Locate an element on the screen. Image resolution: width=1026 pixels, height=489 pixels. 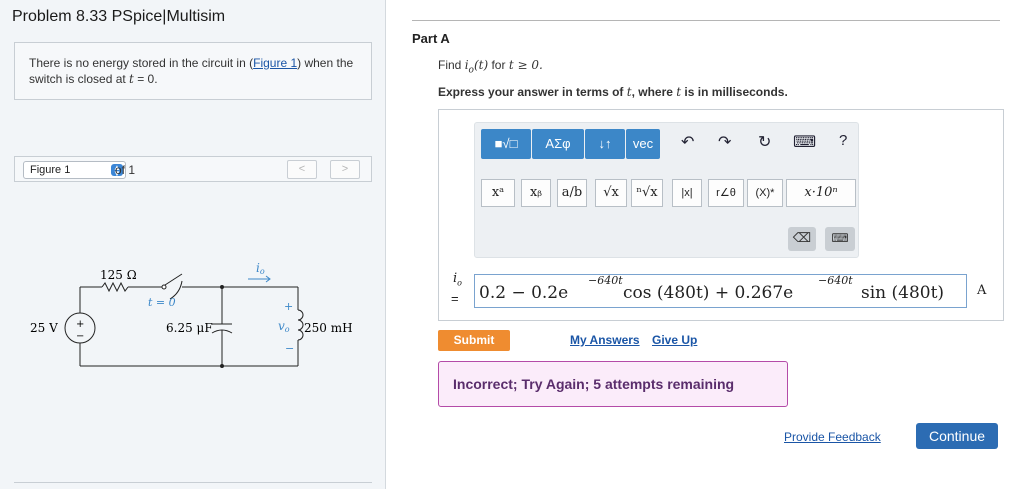
switch-symbol is located at coordinates (173, 279).